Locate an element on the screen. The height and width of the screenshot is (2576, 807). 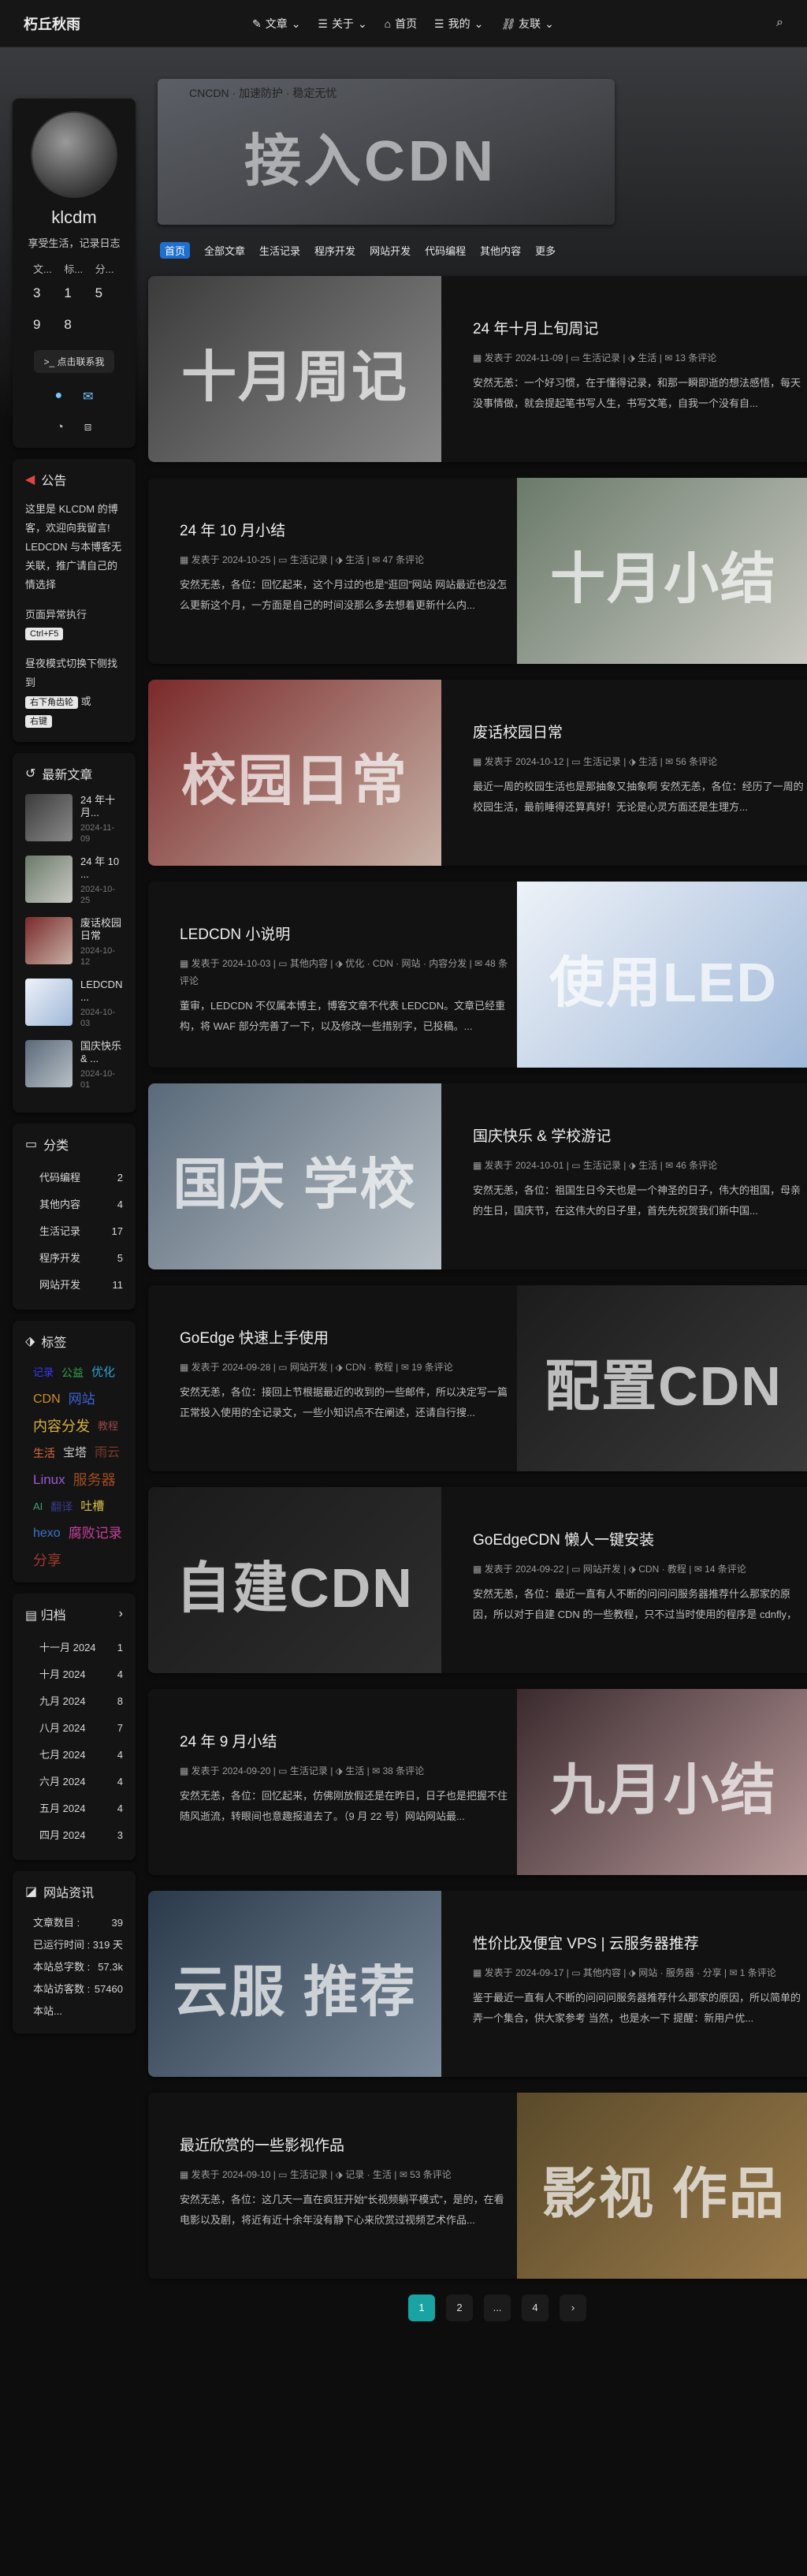
recent-item-title: 废话校园日常 is located at coordinates (101, 929).